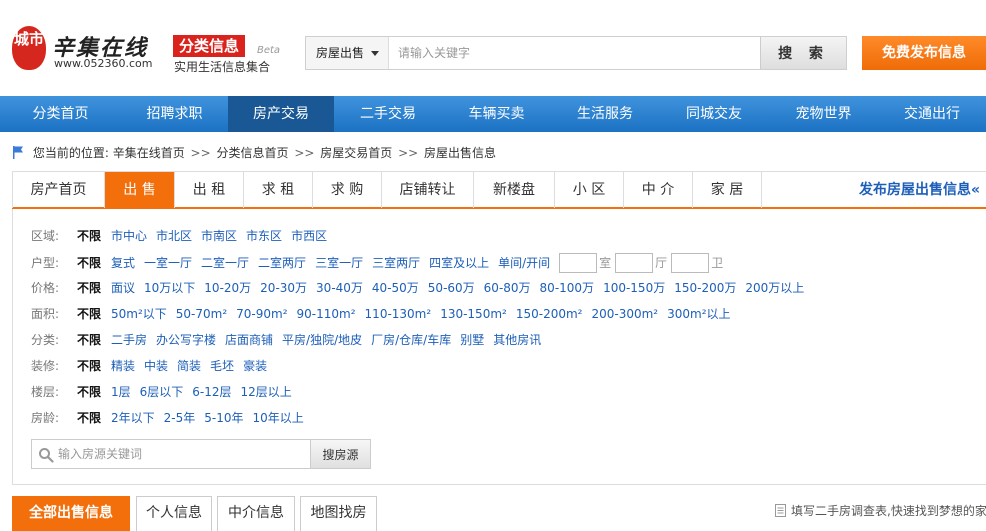  What do you see at coordinates (459, 263) in the screenshot?
I see `filter-option: 四室及以上` at bounding box center [459, 263].